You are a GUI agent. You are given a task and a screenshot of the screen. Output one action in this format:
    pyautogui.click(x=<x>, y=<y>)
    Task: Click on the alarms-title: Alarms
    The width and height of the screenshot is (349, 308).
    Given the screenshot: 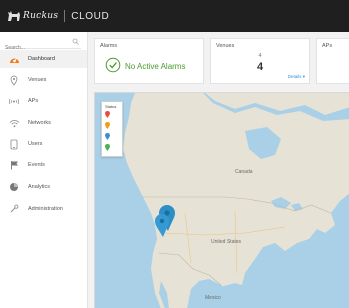 What is the action you would take?
    pyautogui.click(x=109, y=46)
    